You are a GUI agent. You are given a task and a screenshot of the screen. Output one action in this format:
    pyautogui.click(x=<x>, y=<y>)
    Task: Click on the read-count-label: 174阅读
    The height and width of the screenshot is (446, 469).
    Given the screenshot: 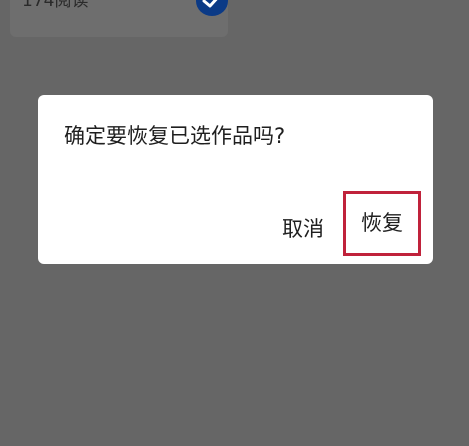 What is the action you would take?
    pyautogui.click(x=55, y=5)
    